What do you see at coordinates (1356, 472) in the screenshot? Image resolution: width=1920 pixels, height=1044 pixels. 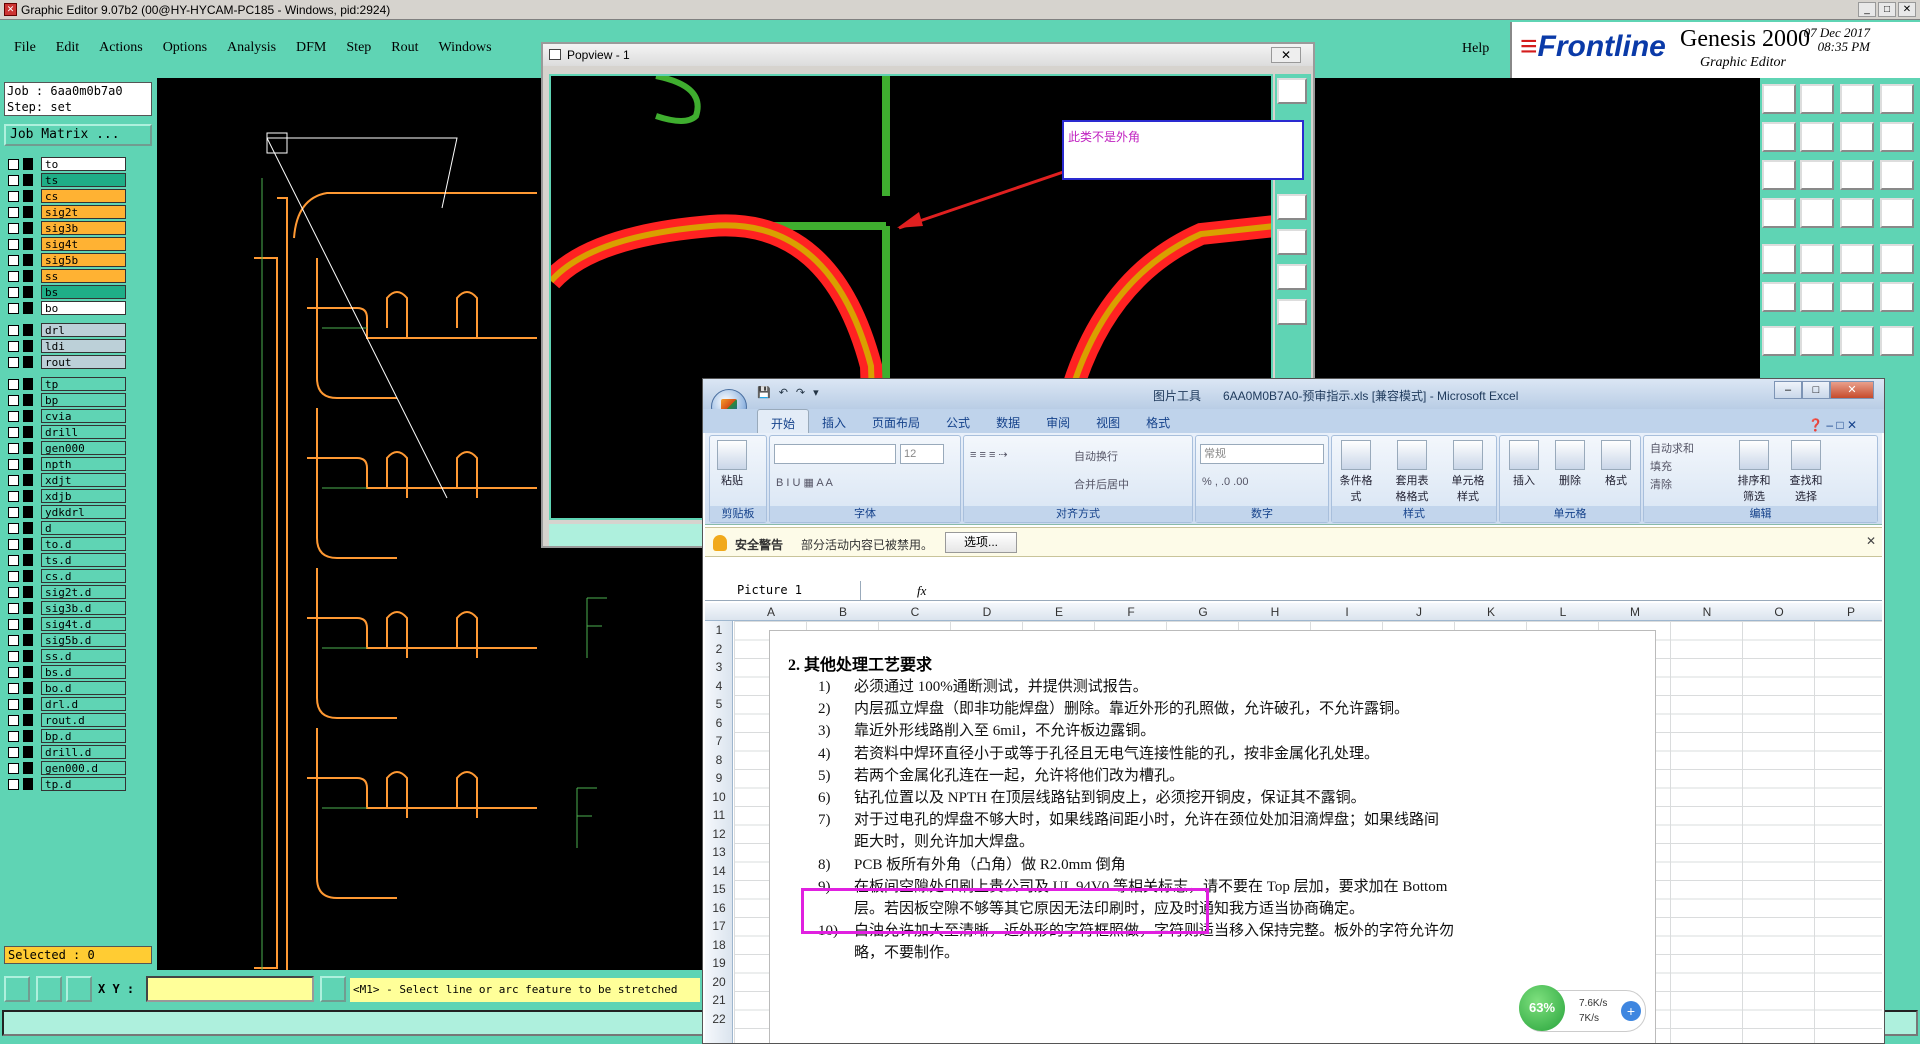 I see `conditional-format-button: 条件格式` at bounding box center [1356, 472].